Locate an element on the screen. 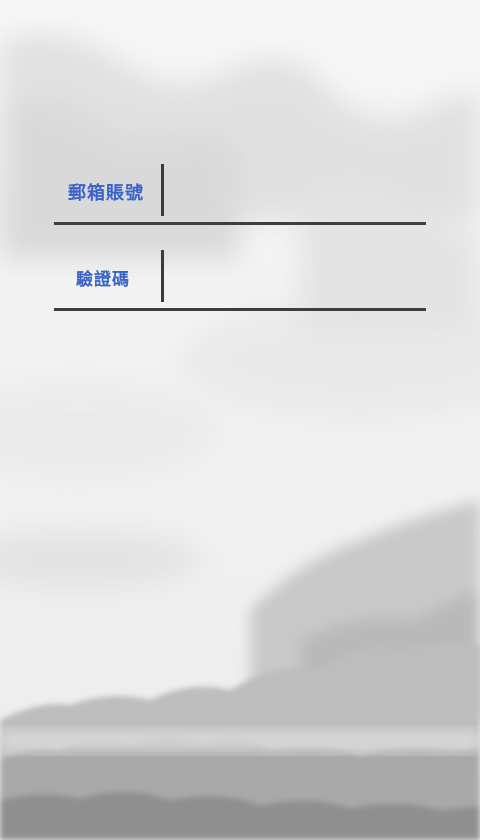 The width and height of the screenshot is (480, 840). verification-code-field-row: 驗證碼 is located at coordinates (240, 280).